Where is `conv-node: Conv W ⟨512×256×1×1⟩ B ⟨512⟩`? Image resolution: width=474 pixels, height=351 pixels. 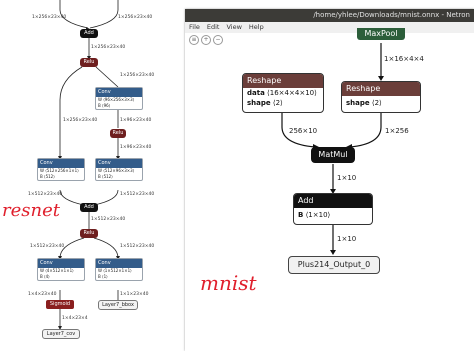 conv-node: Conv W ⟨512×256×1×1⟩ B ⟨512⟩ is located at coordinates (61, 169).